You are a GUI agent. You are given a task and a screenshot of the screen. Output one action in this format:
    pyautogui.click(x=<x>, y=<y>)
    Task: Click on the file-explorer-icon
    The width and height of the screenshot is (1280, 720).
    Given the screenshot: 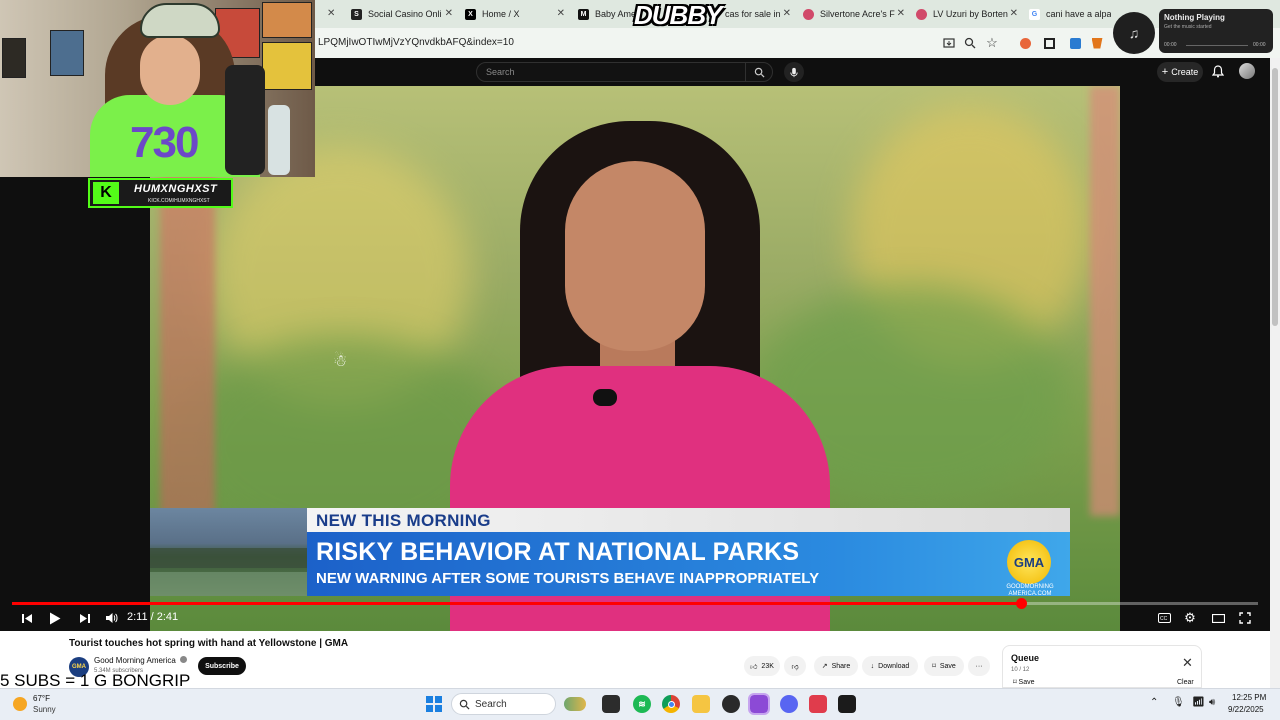 What is the action you would take?
    pyautogui.click(x=701, y=704)
    